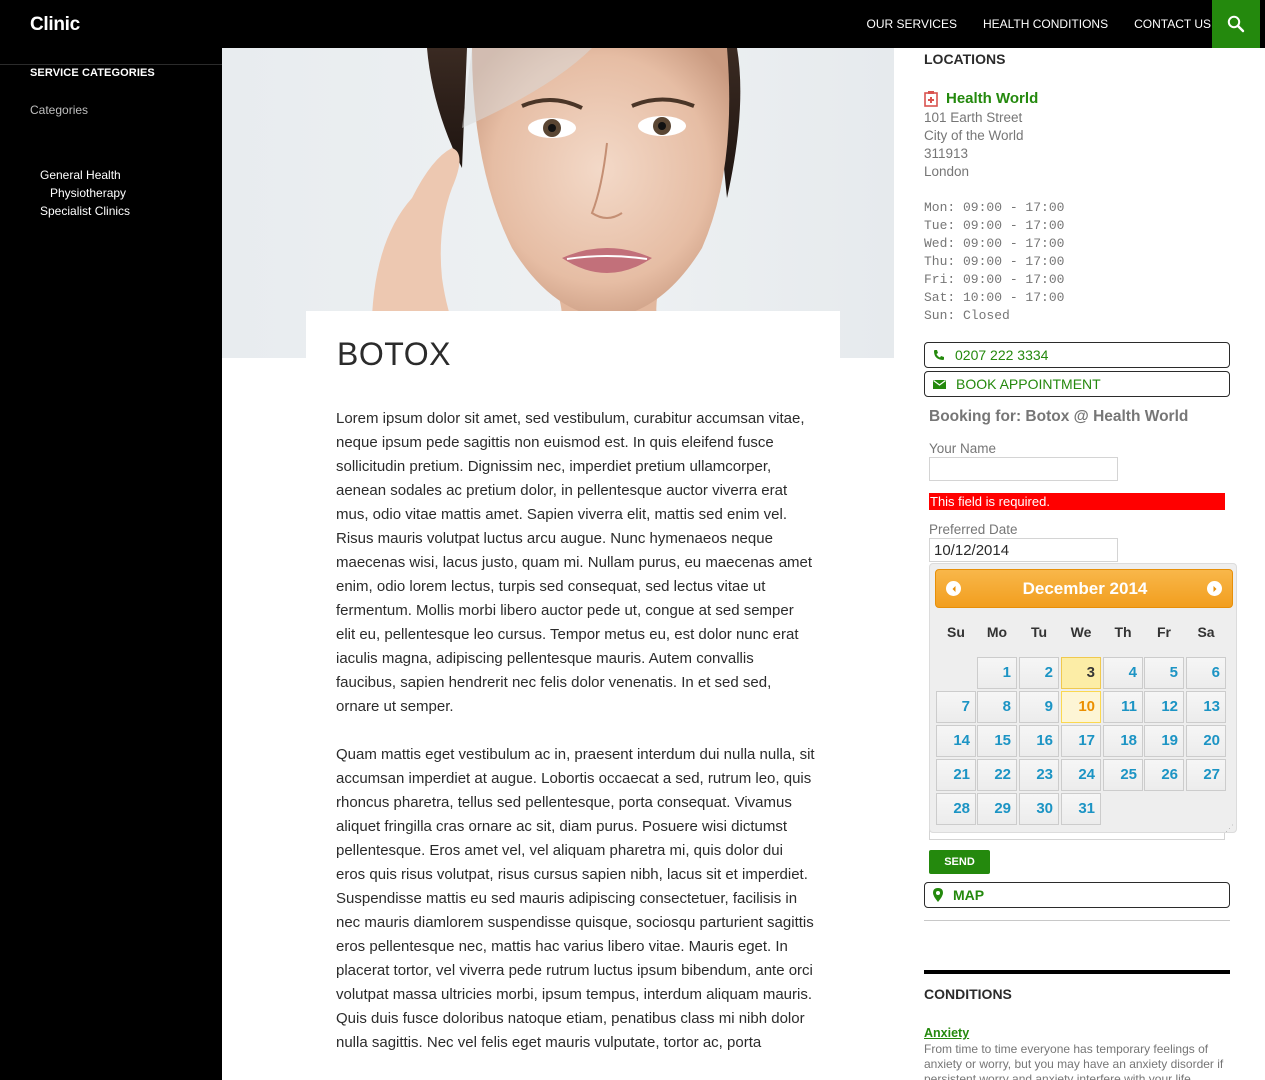 The height and width of the screenshot is (1080, 1265). Describe the element at coordinates (1002, 355) in the screenshot. I see `phone-label: 0207 222 3334` at that location.